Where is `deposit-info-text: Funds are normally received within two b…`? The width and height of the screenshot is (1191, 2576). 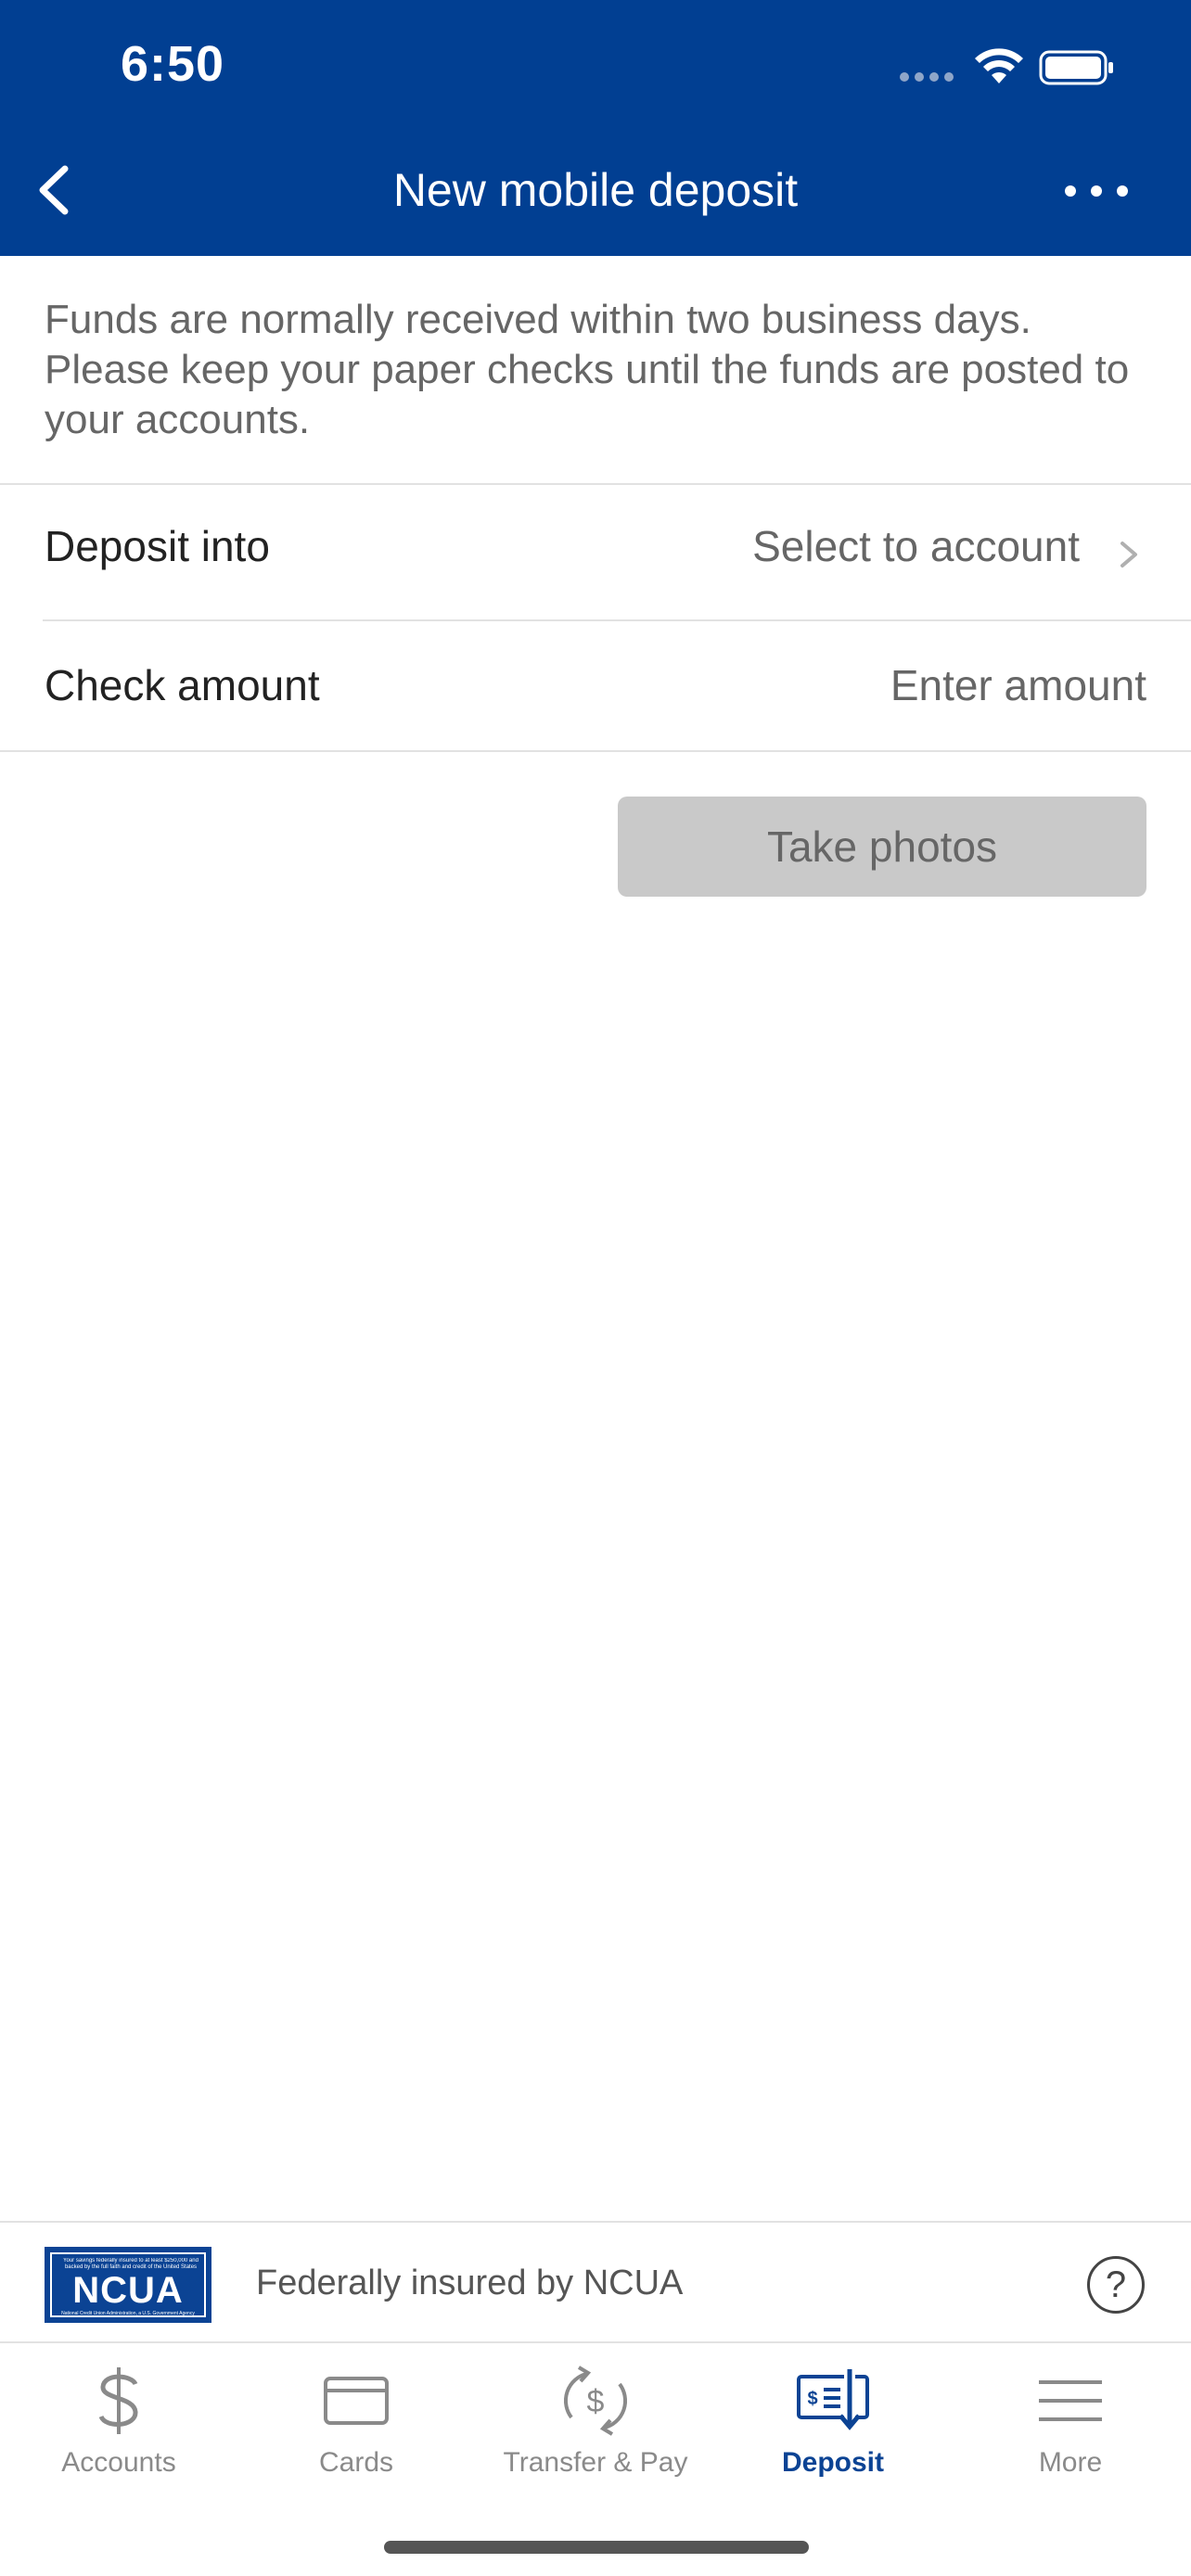
deposit-info-text: Funds are normally received within two b… is located at coordinates (587, 369).